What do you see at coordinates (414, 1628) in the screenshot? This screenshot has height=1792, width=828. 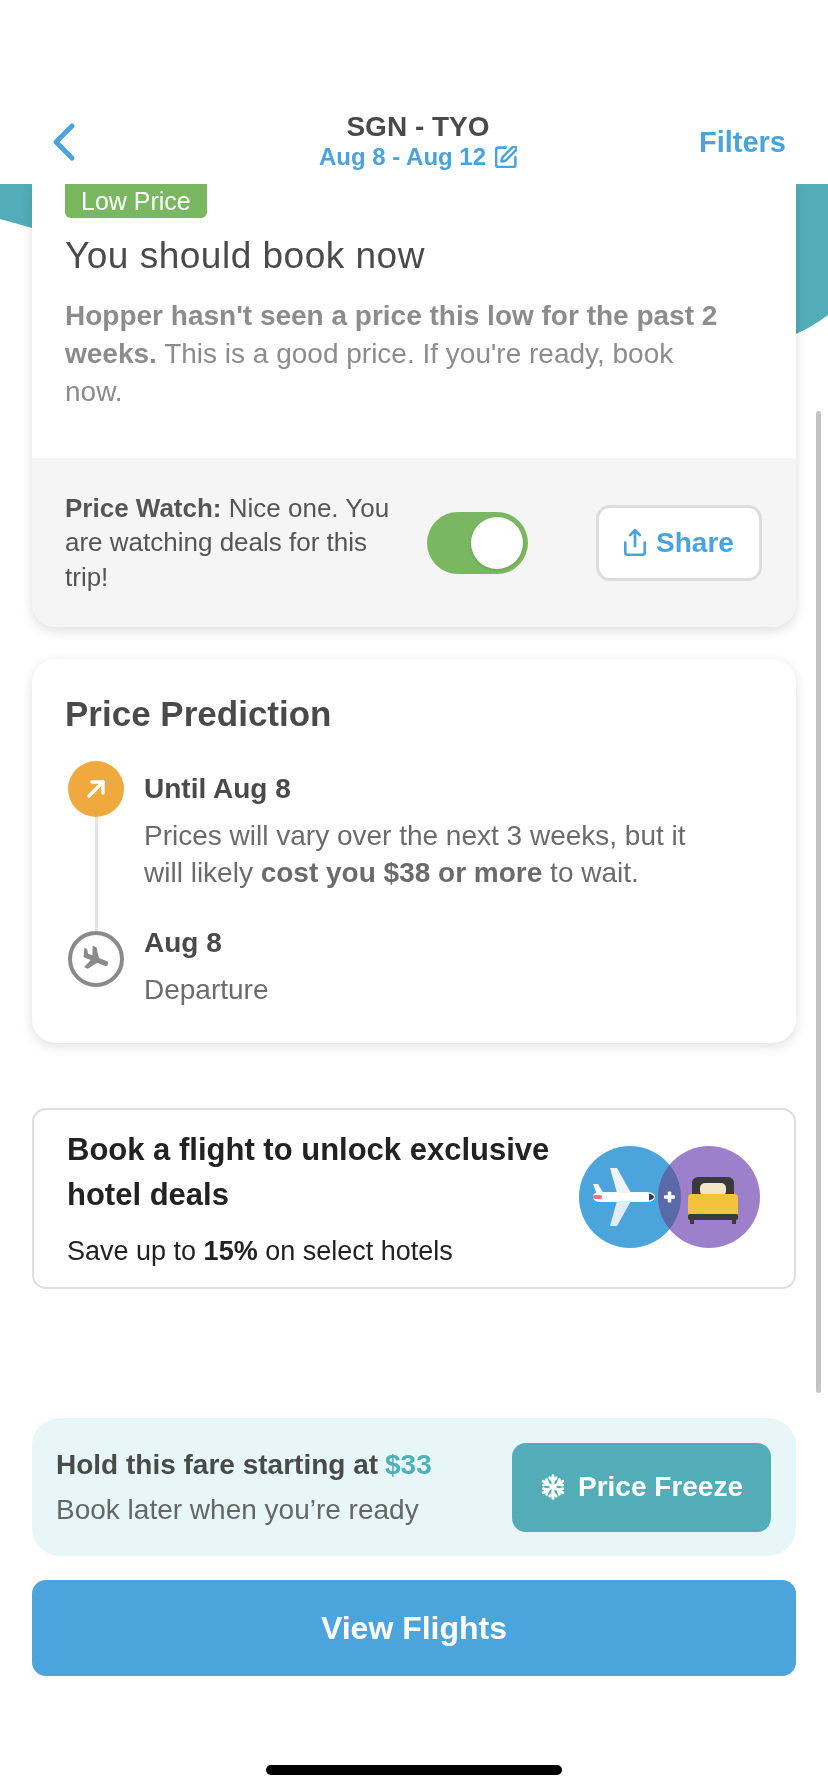 I see `view-flights-button: View Flights` at bounding box center [414, 1628].